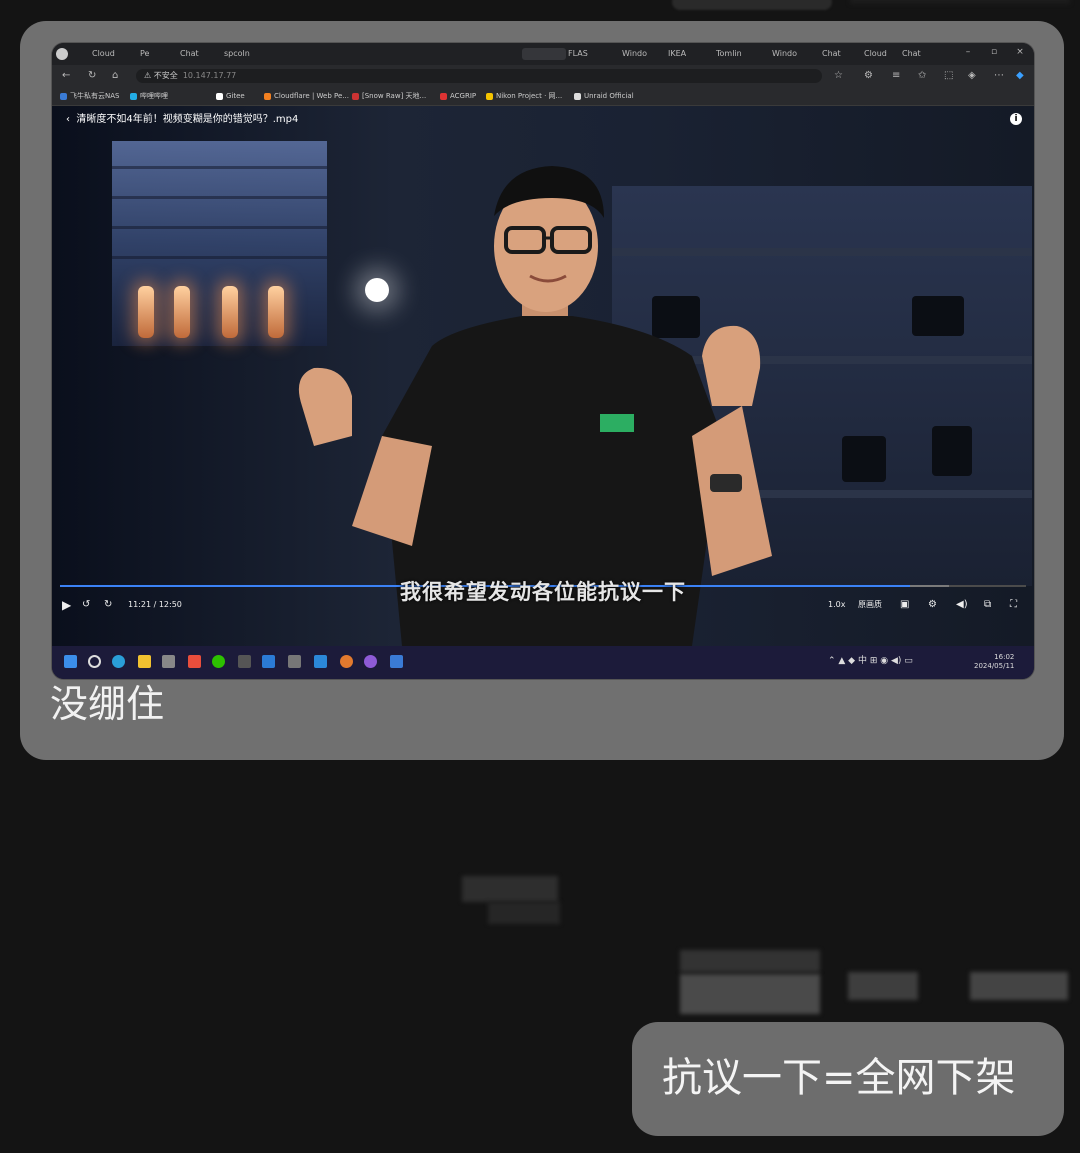 The image size is (1080, 1153). I want to click on tab-2: Pe, so click(144, 53).